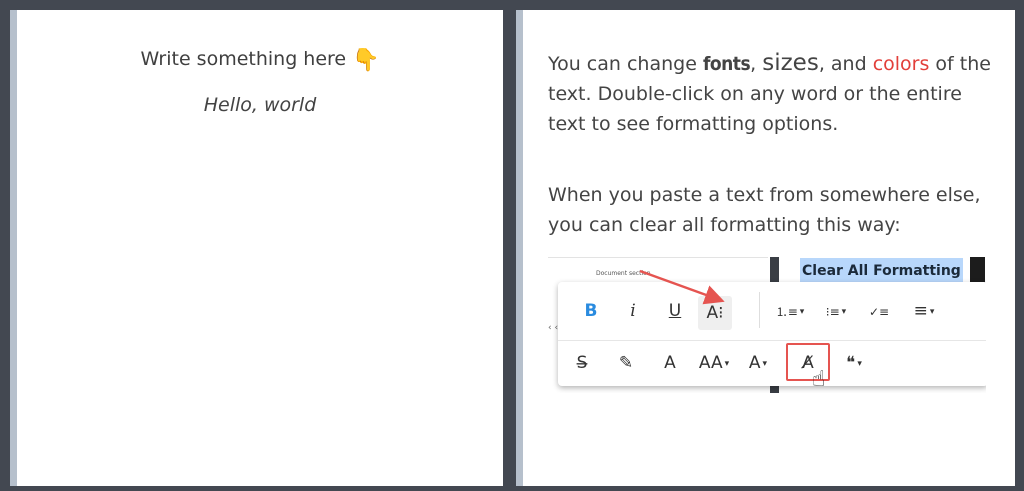  Describe the element at coordinates (772, 340) in the screenshot. I see `toolbar-row-divider` at that location.